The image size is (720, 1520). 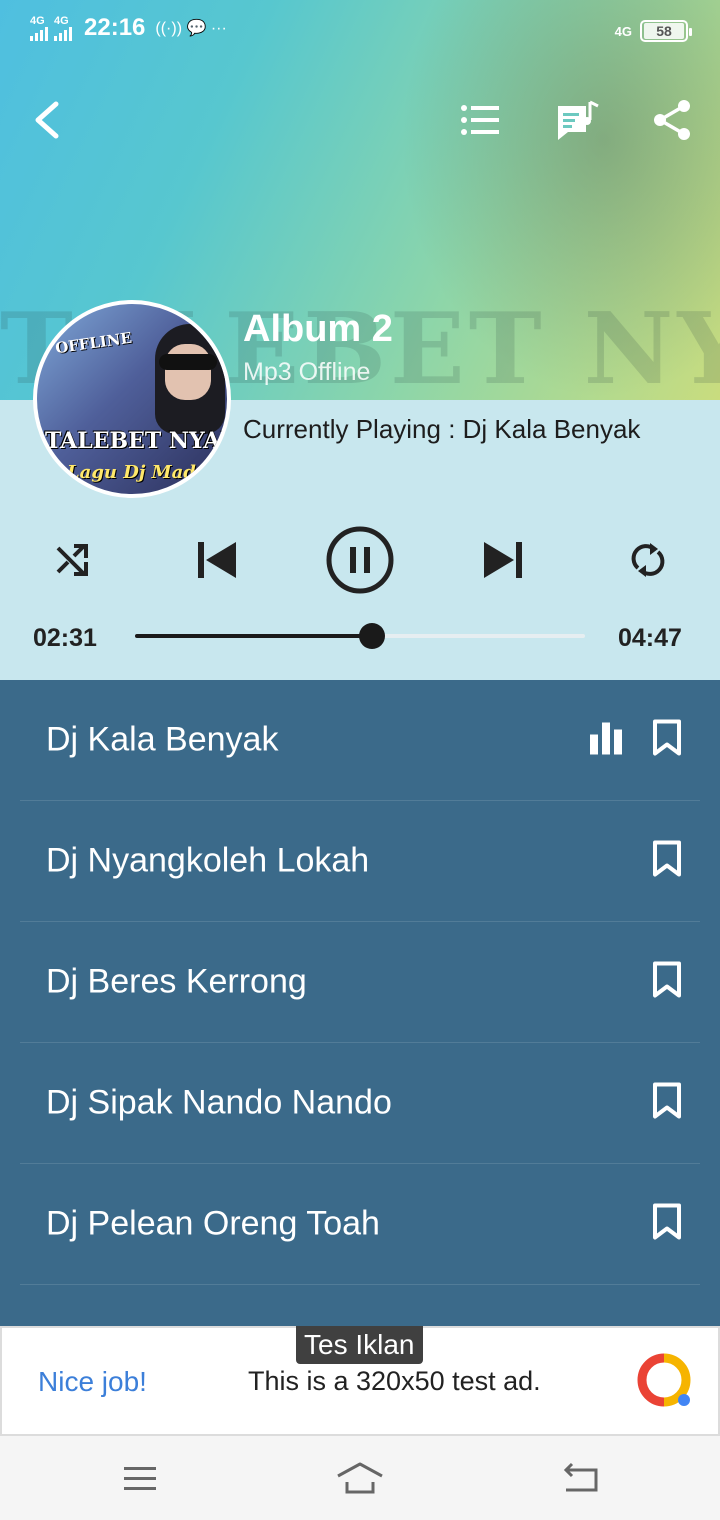 I want to click on album-cover-image: OFFLINE TALEBET NYAKEEH Lagu Dj Madura, so click(x=132, y=399).